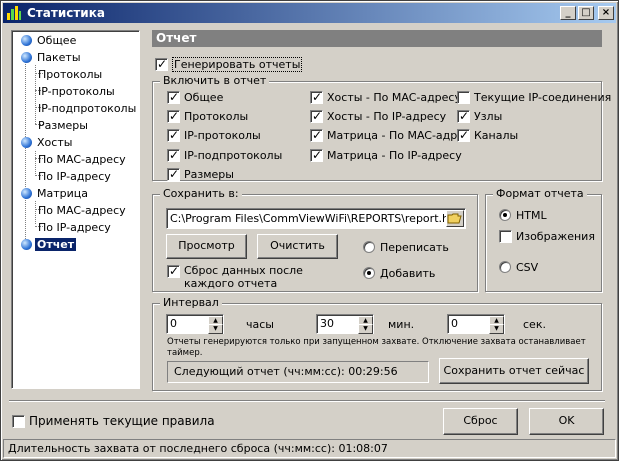  What do you see at coordinates (55, 194) in the screenshot?
I see `tree-item-matrix: Матрица` at bounding box center [55, 194].